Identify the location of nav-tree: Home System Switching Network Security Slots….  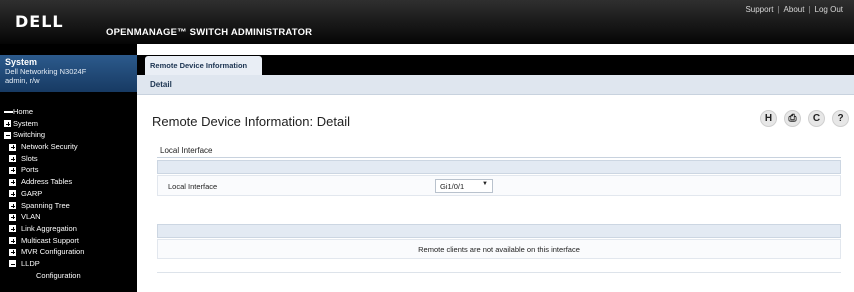
(68, 193).